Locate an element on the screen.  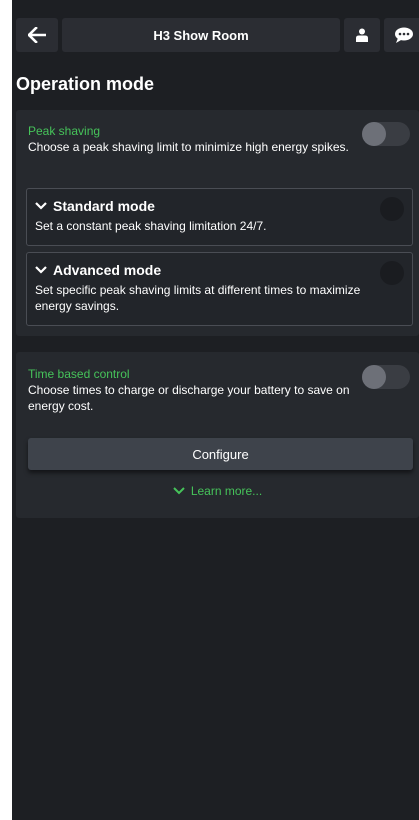
user-icon is located at coordinates (362, 35).